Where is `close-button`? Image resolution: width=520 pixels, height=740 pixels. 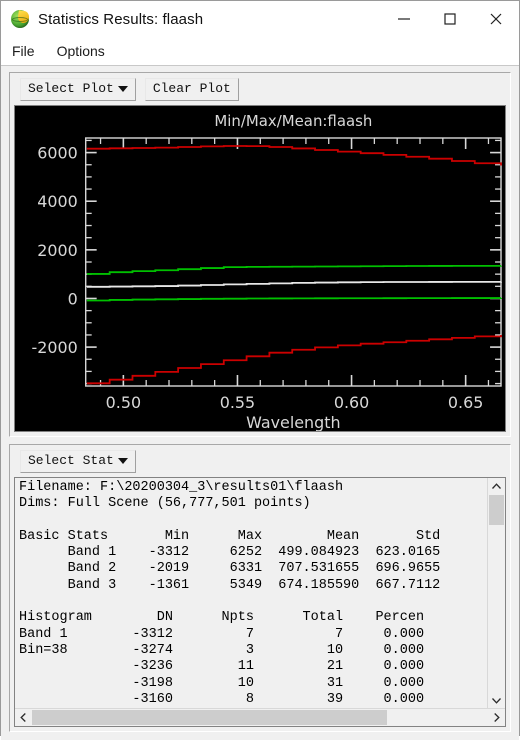 close-button is located at coordinates (496, 19).